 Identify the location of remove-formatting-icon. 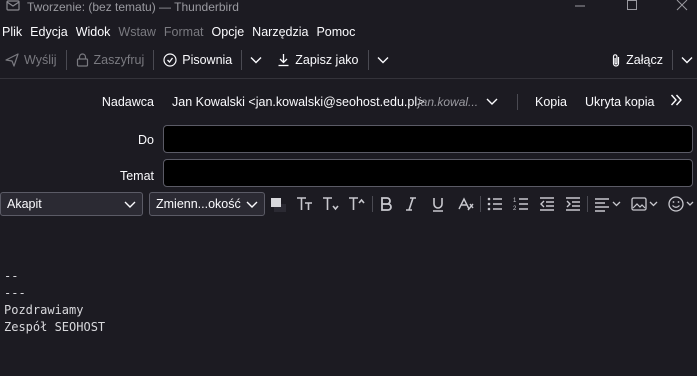
(466, 204).